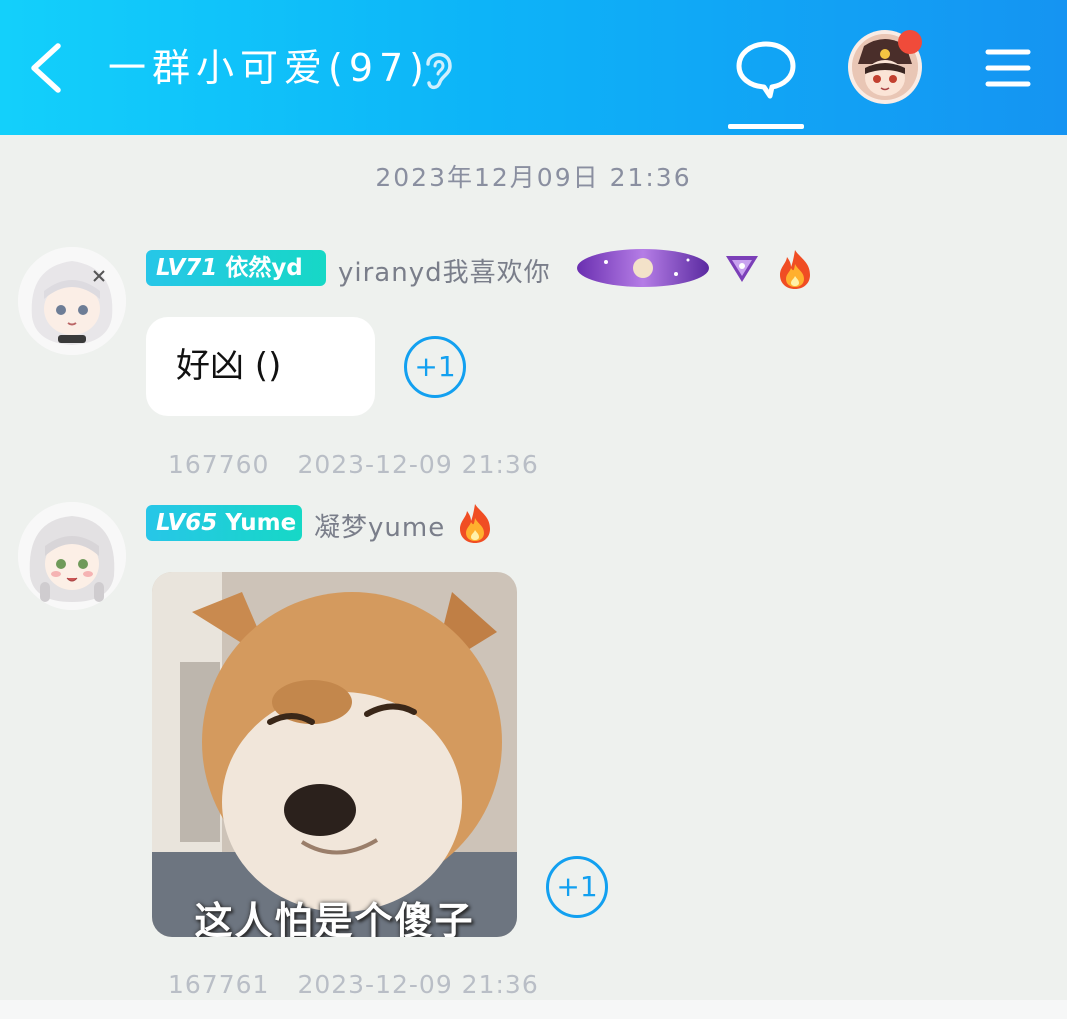  Describe the element at coordinates (219, 984) in the screenshot. I see `message-id: 167761` at that location.